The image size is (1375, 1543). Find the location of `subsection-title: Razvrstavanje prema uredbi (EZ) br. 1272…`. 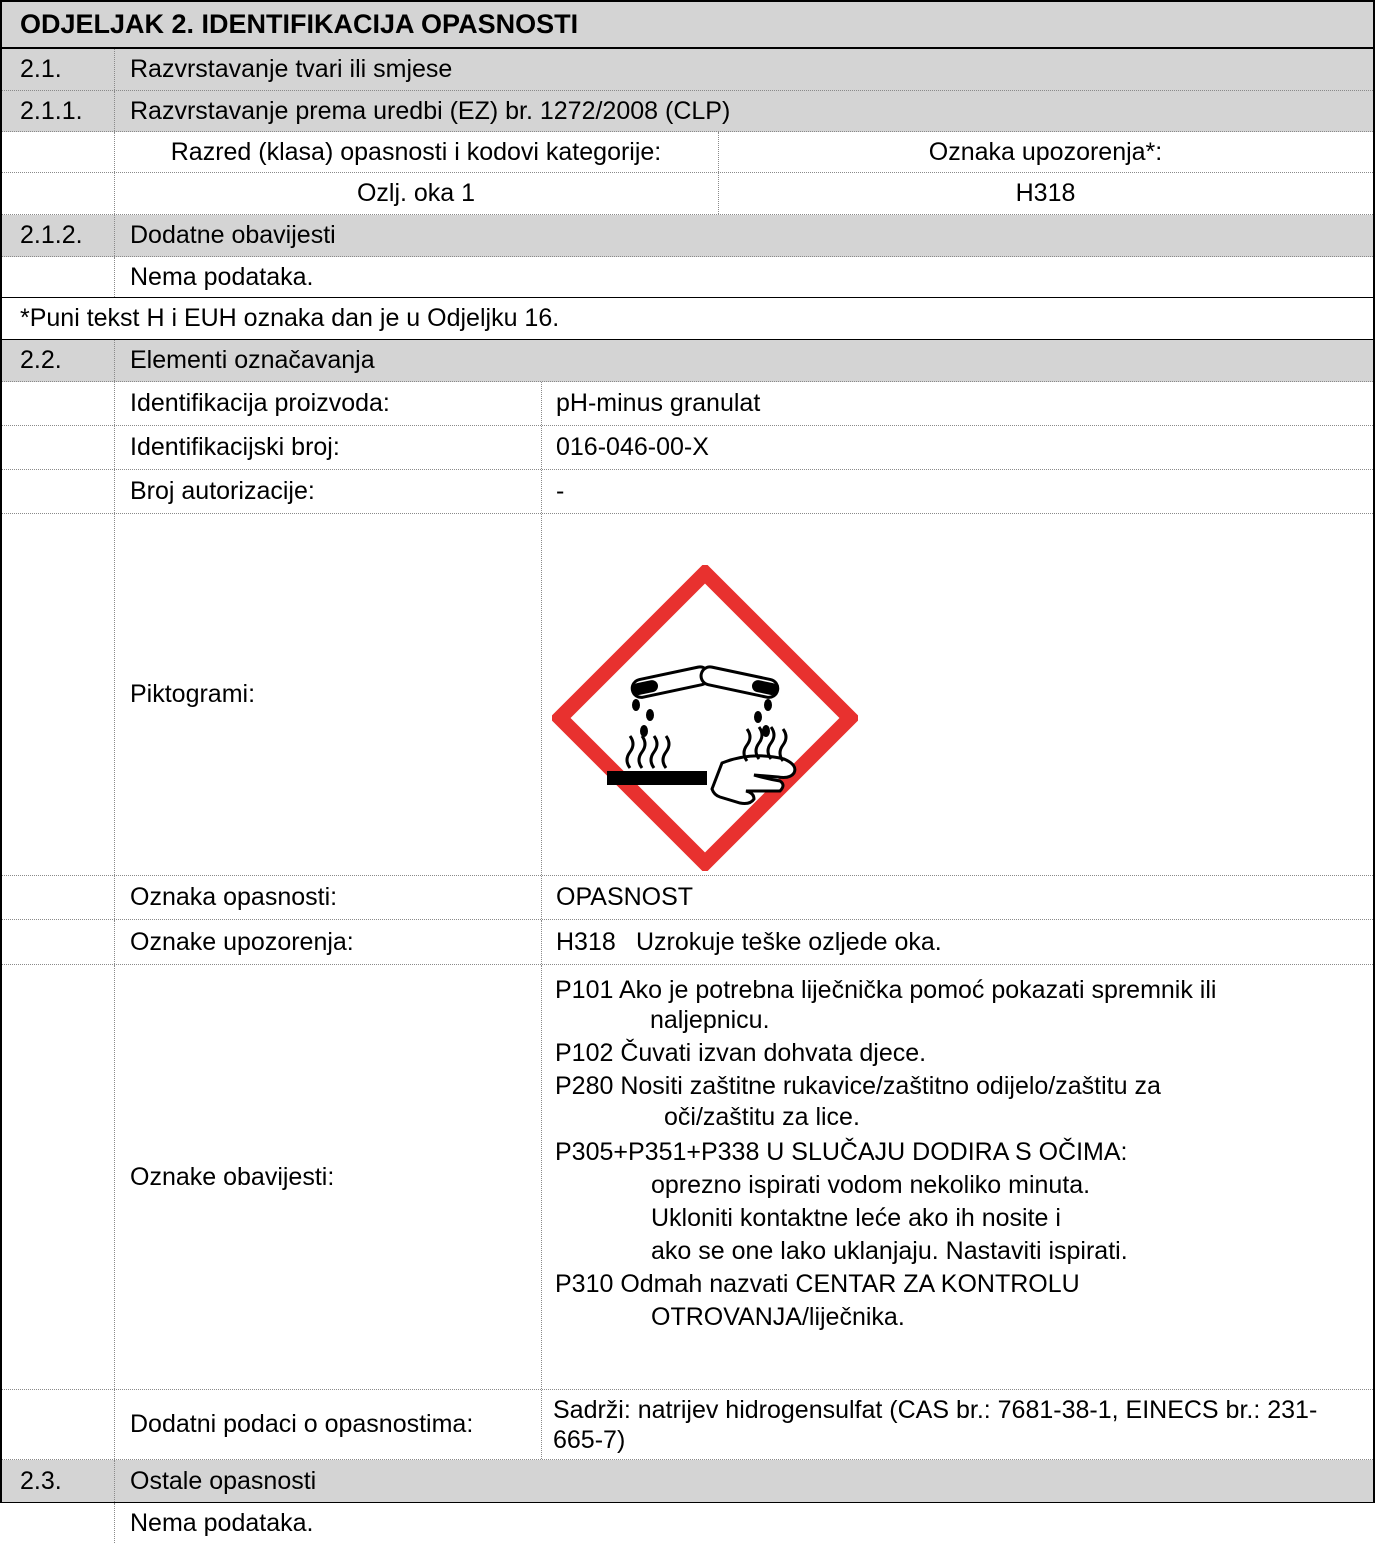

subsection-title: Razvrstavanje prema uredbi (EZ) br. 1272… is located at coordinates (430, 110).